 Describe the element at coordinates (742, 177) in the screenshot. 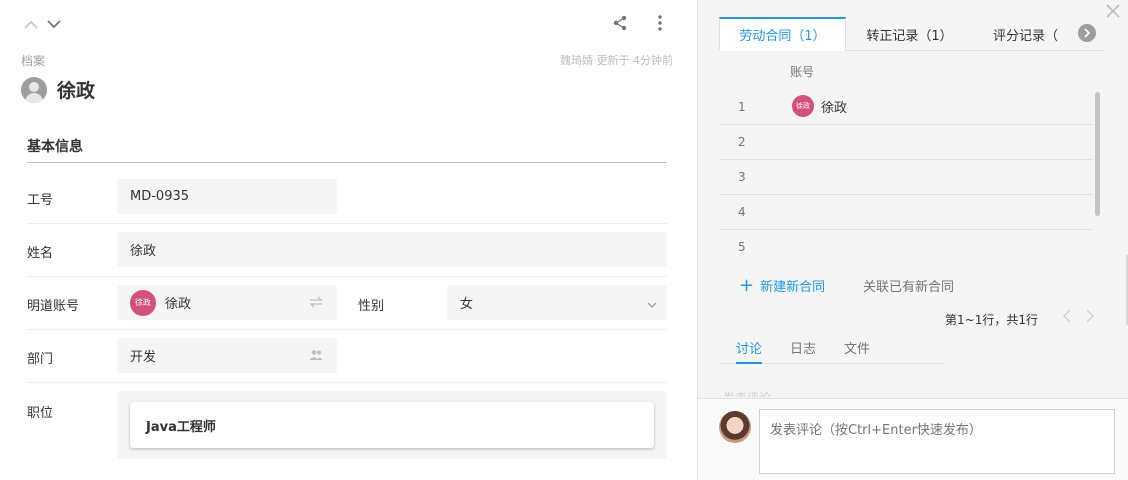

I see `row-number: 3` at that location.